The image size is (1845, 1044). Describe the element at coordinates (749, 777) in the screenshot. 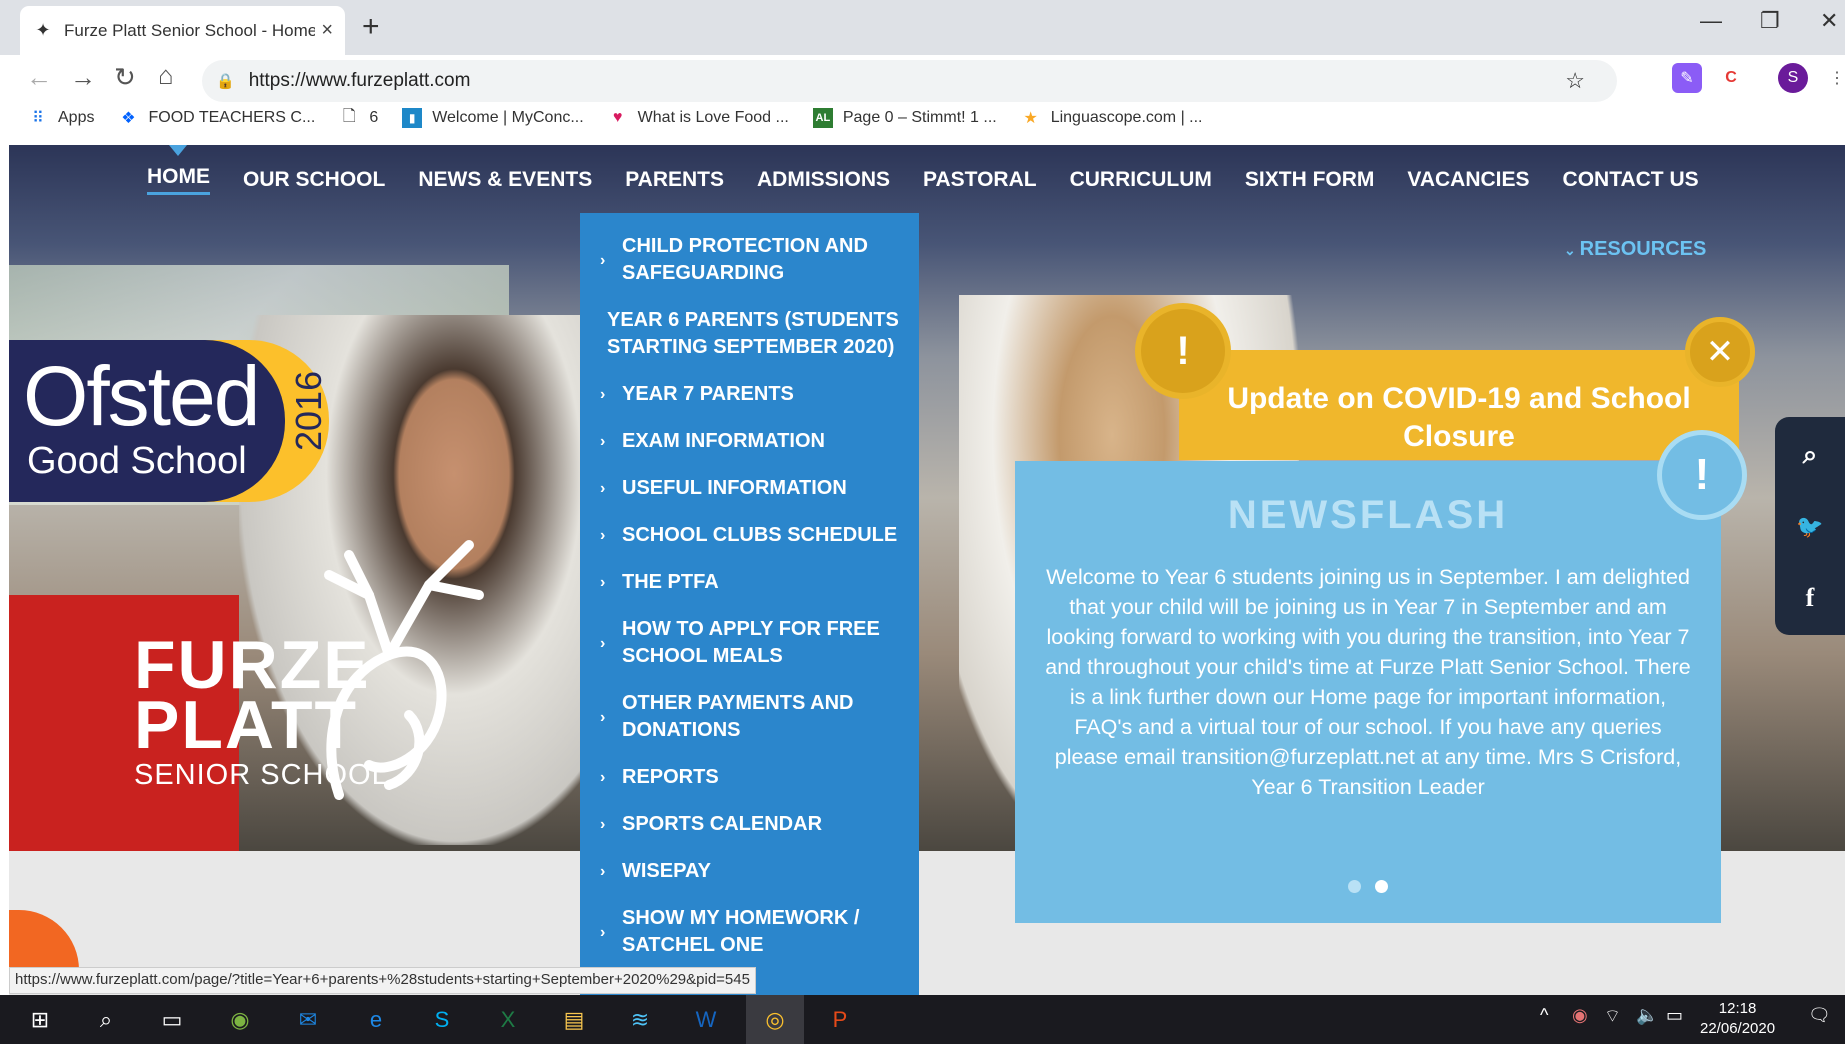

I see `parents-menu-item: › REPORTS` at that location.